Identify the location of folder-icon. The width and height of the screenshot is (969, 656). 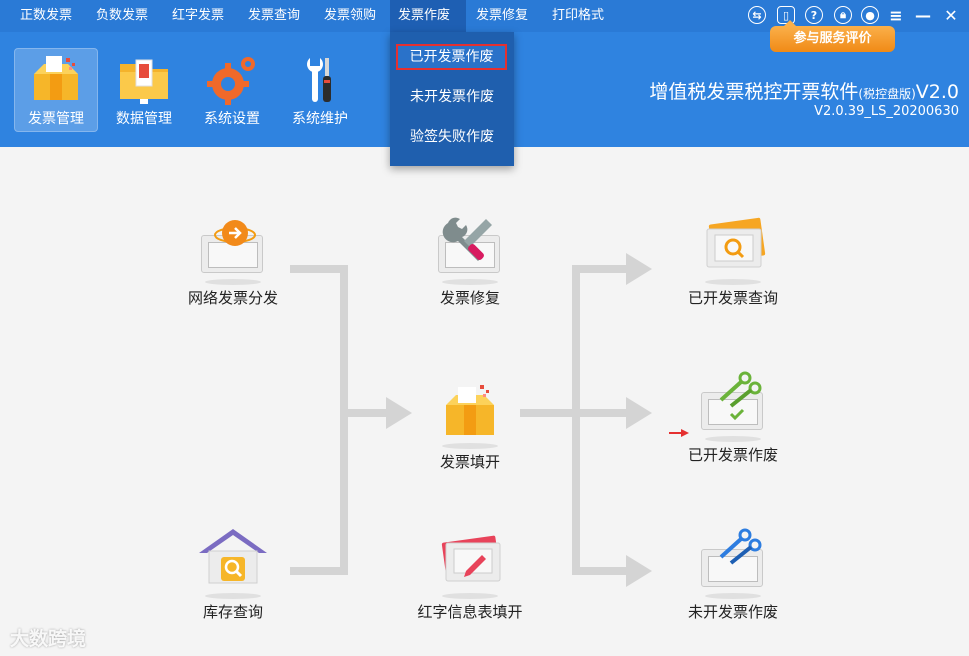
(144, 81).